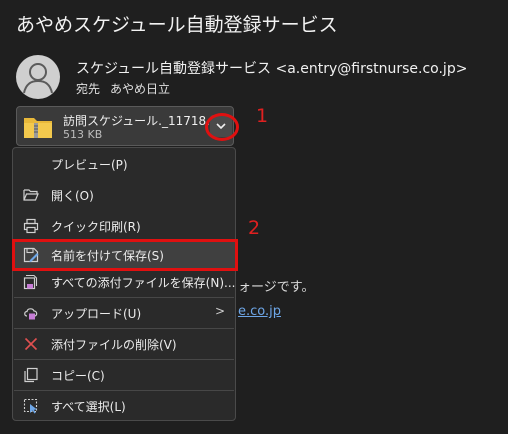  I want to click on recipient-name: あやめ日立, so click(140, 89).